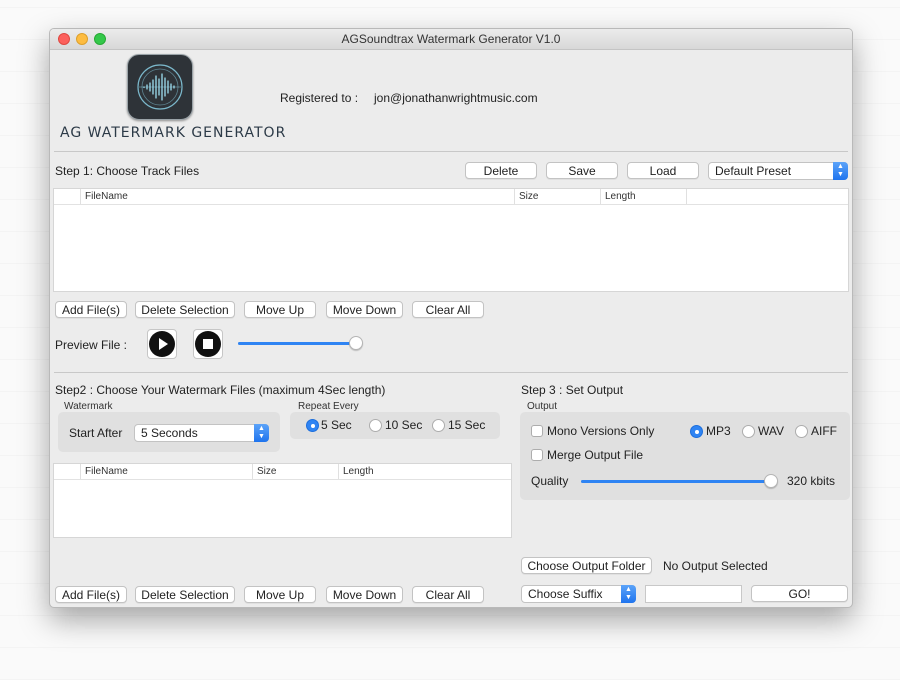 The image size is (900, 680). I want to click on load-preset-button: Load, so click(663, 170).